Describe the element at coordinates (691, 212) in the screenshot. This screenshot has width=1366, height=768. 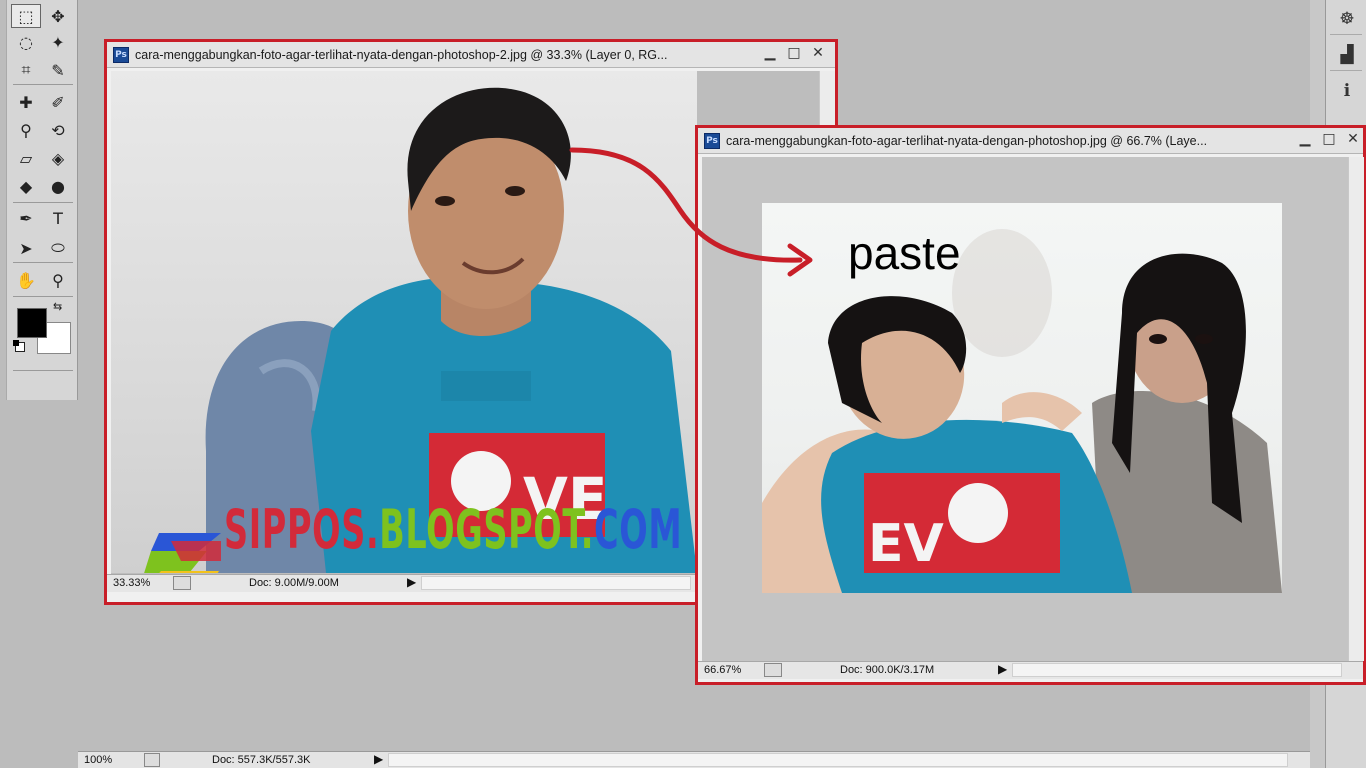
I see `annotation-arrow` at that location.